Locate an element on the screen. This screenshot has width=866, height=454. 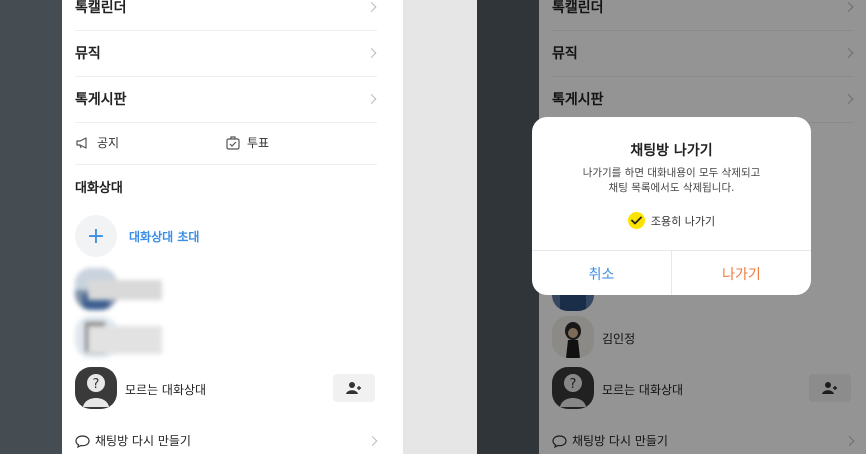
dialog-message: 나가기를 하면 대화내용이 모두 삭제되고 채팅 목록에서도 삭제됩니다. is located at coordinates (671, 181).